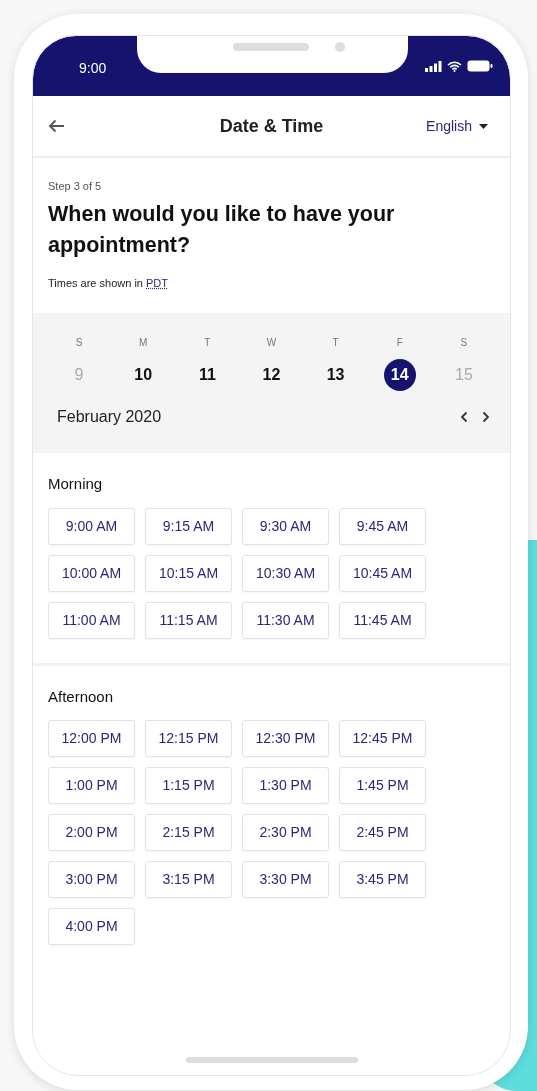  Describe the element at coordinates (222, 229) in the screenshot. I see `question-heading: When would you like to have your appointment?` at that location.